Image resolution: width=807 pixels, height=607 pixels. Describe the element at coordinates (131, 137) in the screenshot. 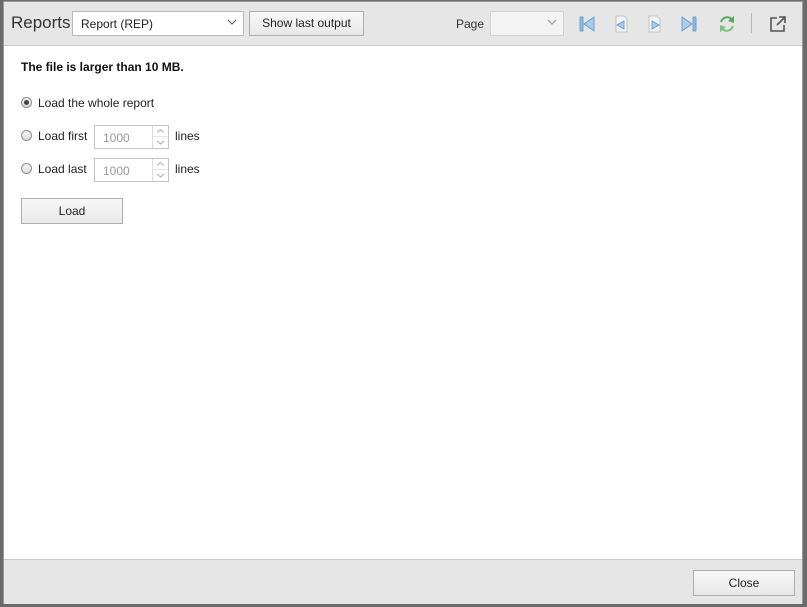

I see `load-first-stepper: 1000` at that location.